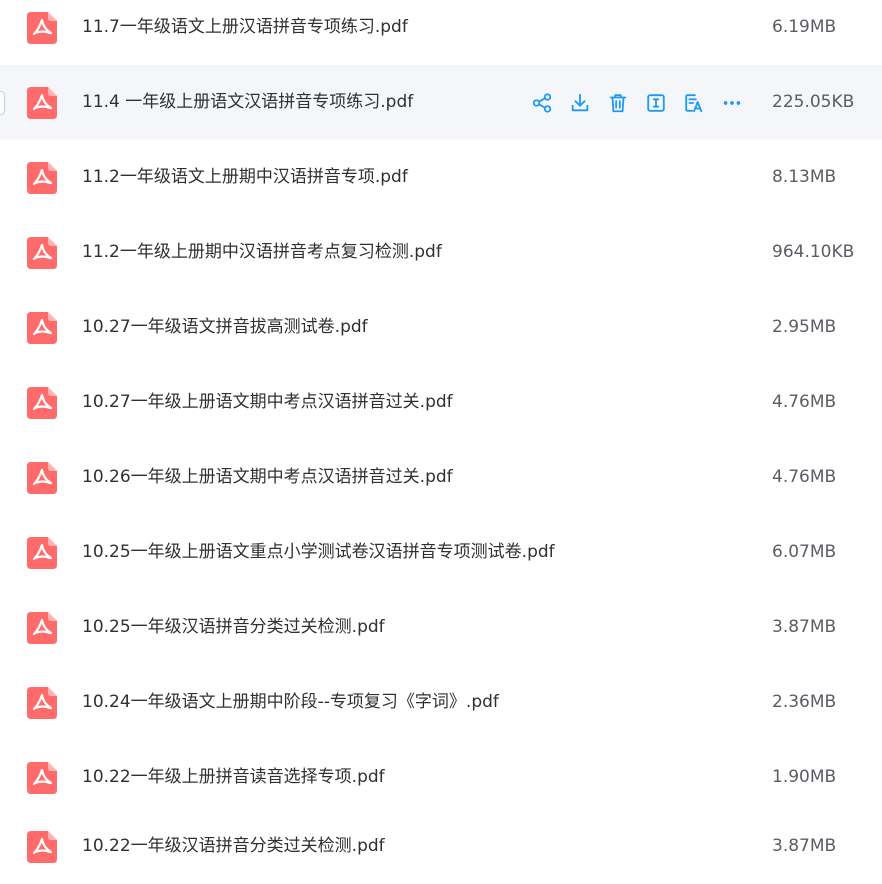 The image size is (882, 884). I want to click on file-row: 10.24一年级语文上册期中阶段--专项复习《字词》.pdf 2.36MB, so click(441, 702).